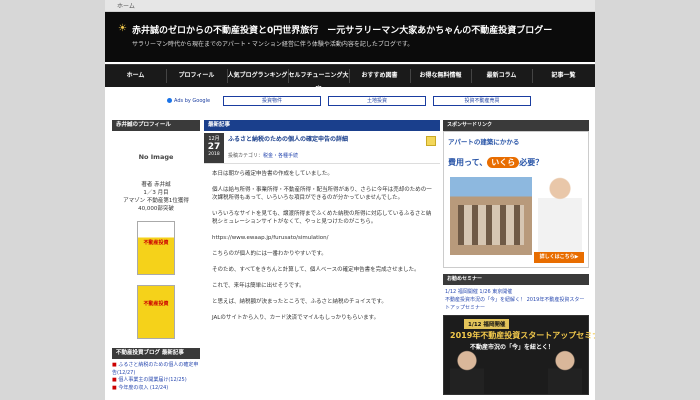 The width and height of the screenshot is (700, 400). Describe the element at coordinates (156, 209) in the screenshot. I see `profile-line: 40,000部突破` at that location.